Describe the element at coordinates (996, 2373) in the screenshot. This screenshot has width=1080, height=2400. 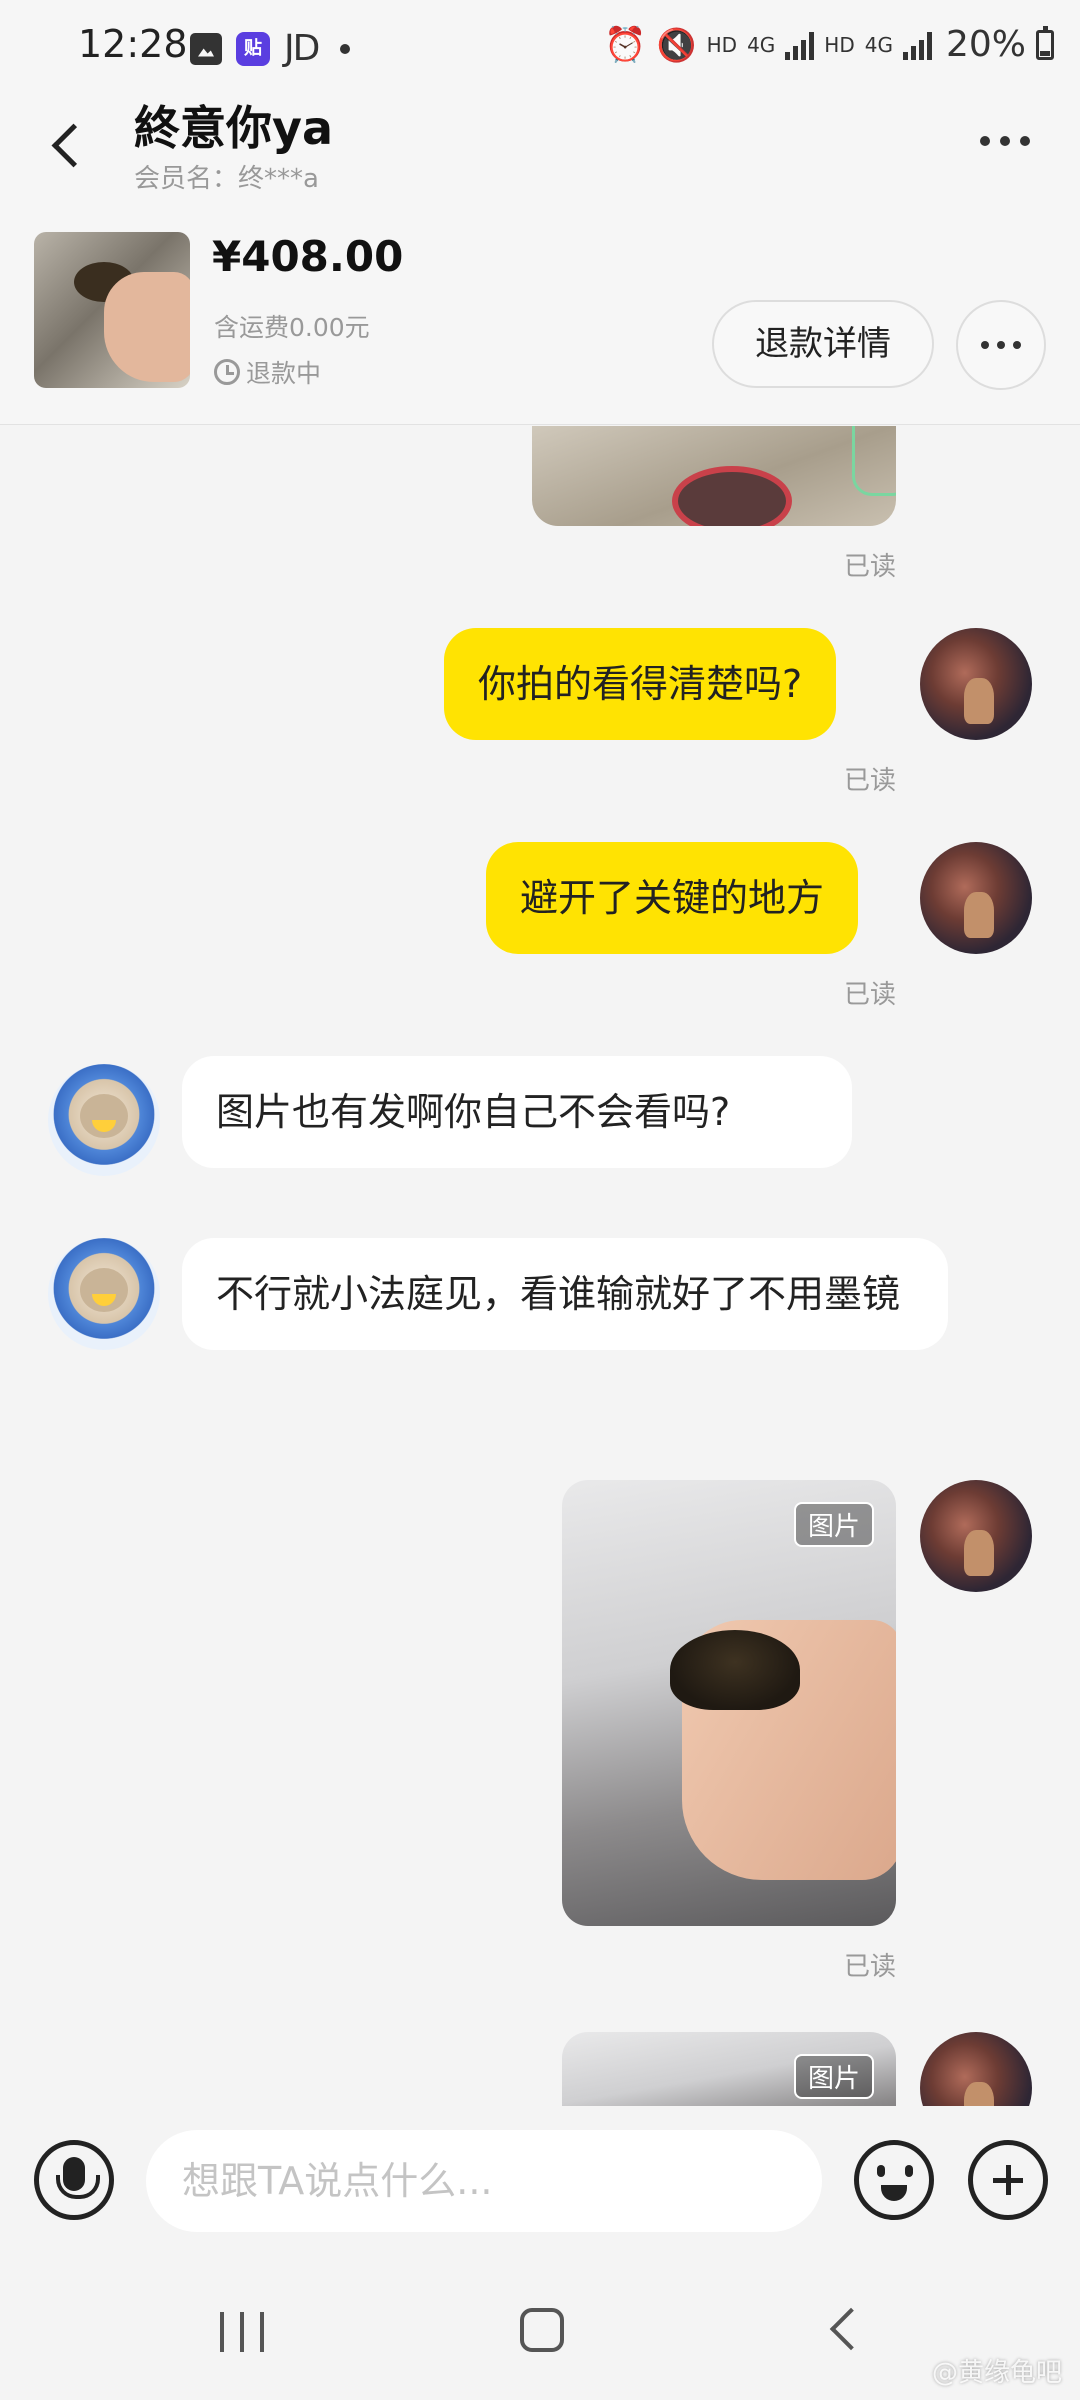
I see `watermark: @黄缘龟吧` at that location.